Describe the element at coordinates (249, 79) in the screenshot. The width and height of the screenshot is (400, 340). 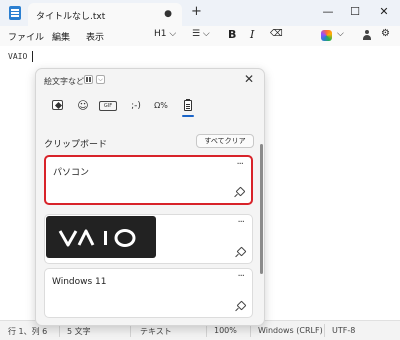
I see `panel-close-button: ✕` at that location.